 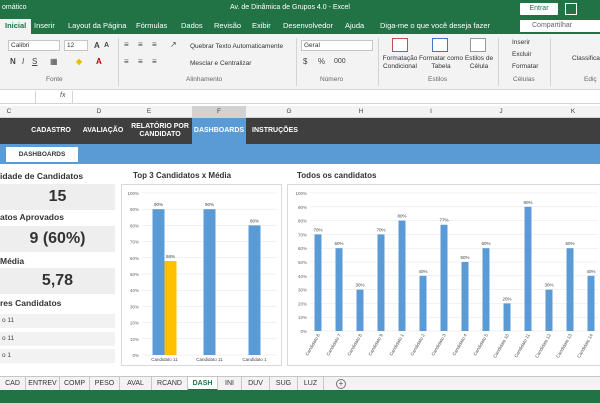 I want to click on share-button: Compartilhar, so click(x=560, y=26).